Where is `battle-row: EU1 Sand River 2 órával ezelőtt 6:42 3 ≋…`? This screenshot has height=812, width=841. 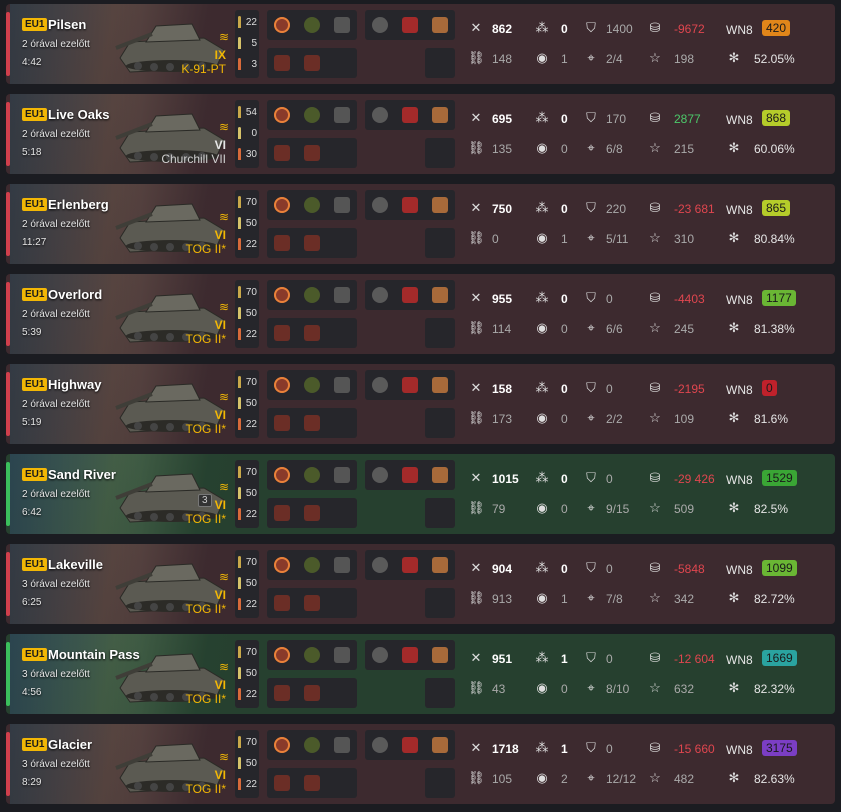
battle-row: EU1 Sand River 2 órával ezelőtt 6:42 3 ≋… is located at coordinates (420, 494).